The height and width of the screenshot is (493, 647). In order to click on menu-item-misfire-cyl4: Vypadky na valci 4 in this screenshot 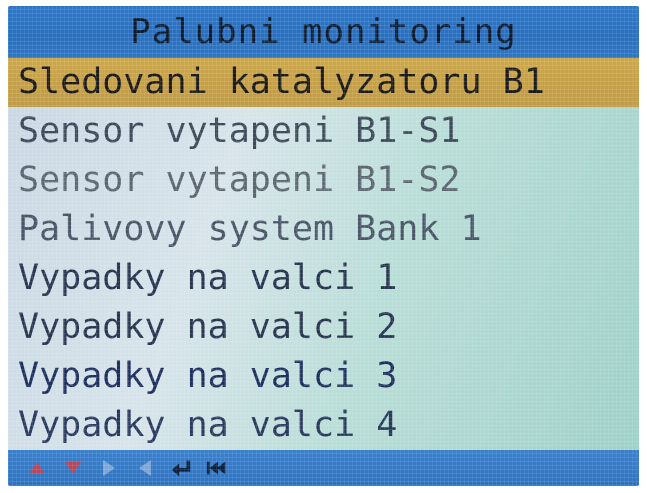, I will do `click(323, 425)`.